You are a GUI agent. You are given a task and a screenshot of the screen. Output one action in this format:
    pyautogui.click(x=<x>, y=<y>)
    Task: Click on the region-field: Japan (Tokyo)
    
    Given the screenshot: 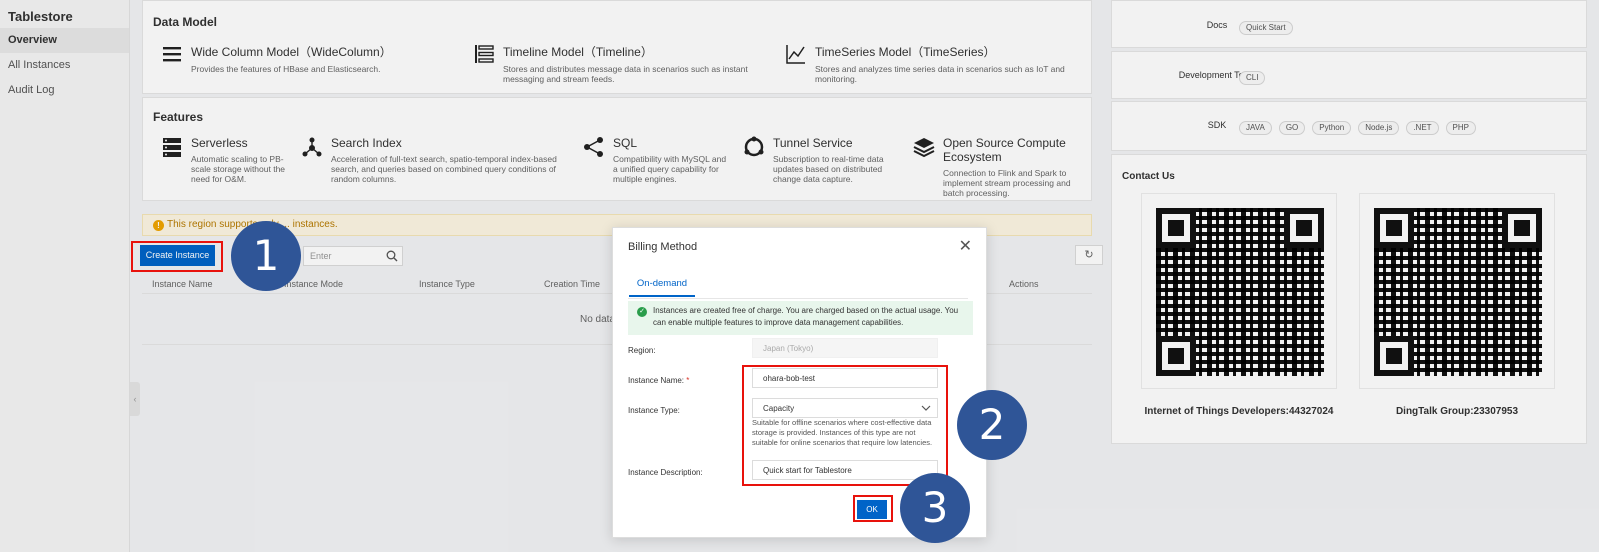 What is the action you would take?
    pyautogui.click(x=845, y=348)
    